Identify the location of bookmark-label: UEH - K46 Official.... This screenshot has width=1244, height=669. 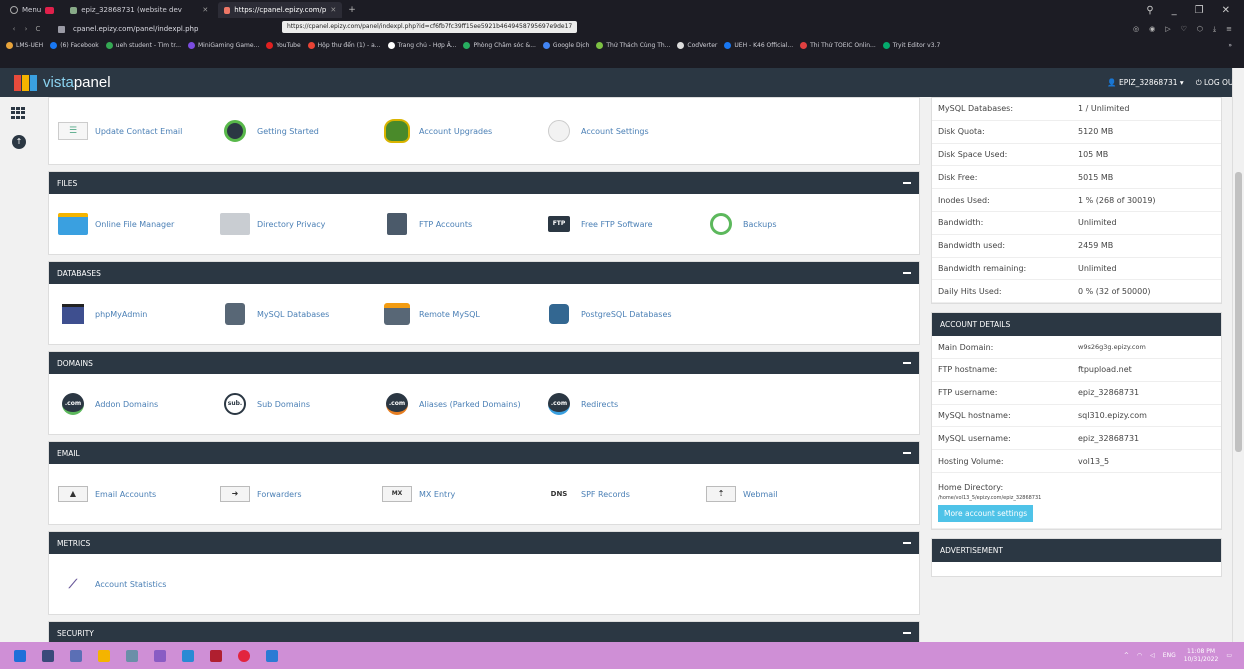
(764, 45).